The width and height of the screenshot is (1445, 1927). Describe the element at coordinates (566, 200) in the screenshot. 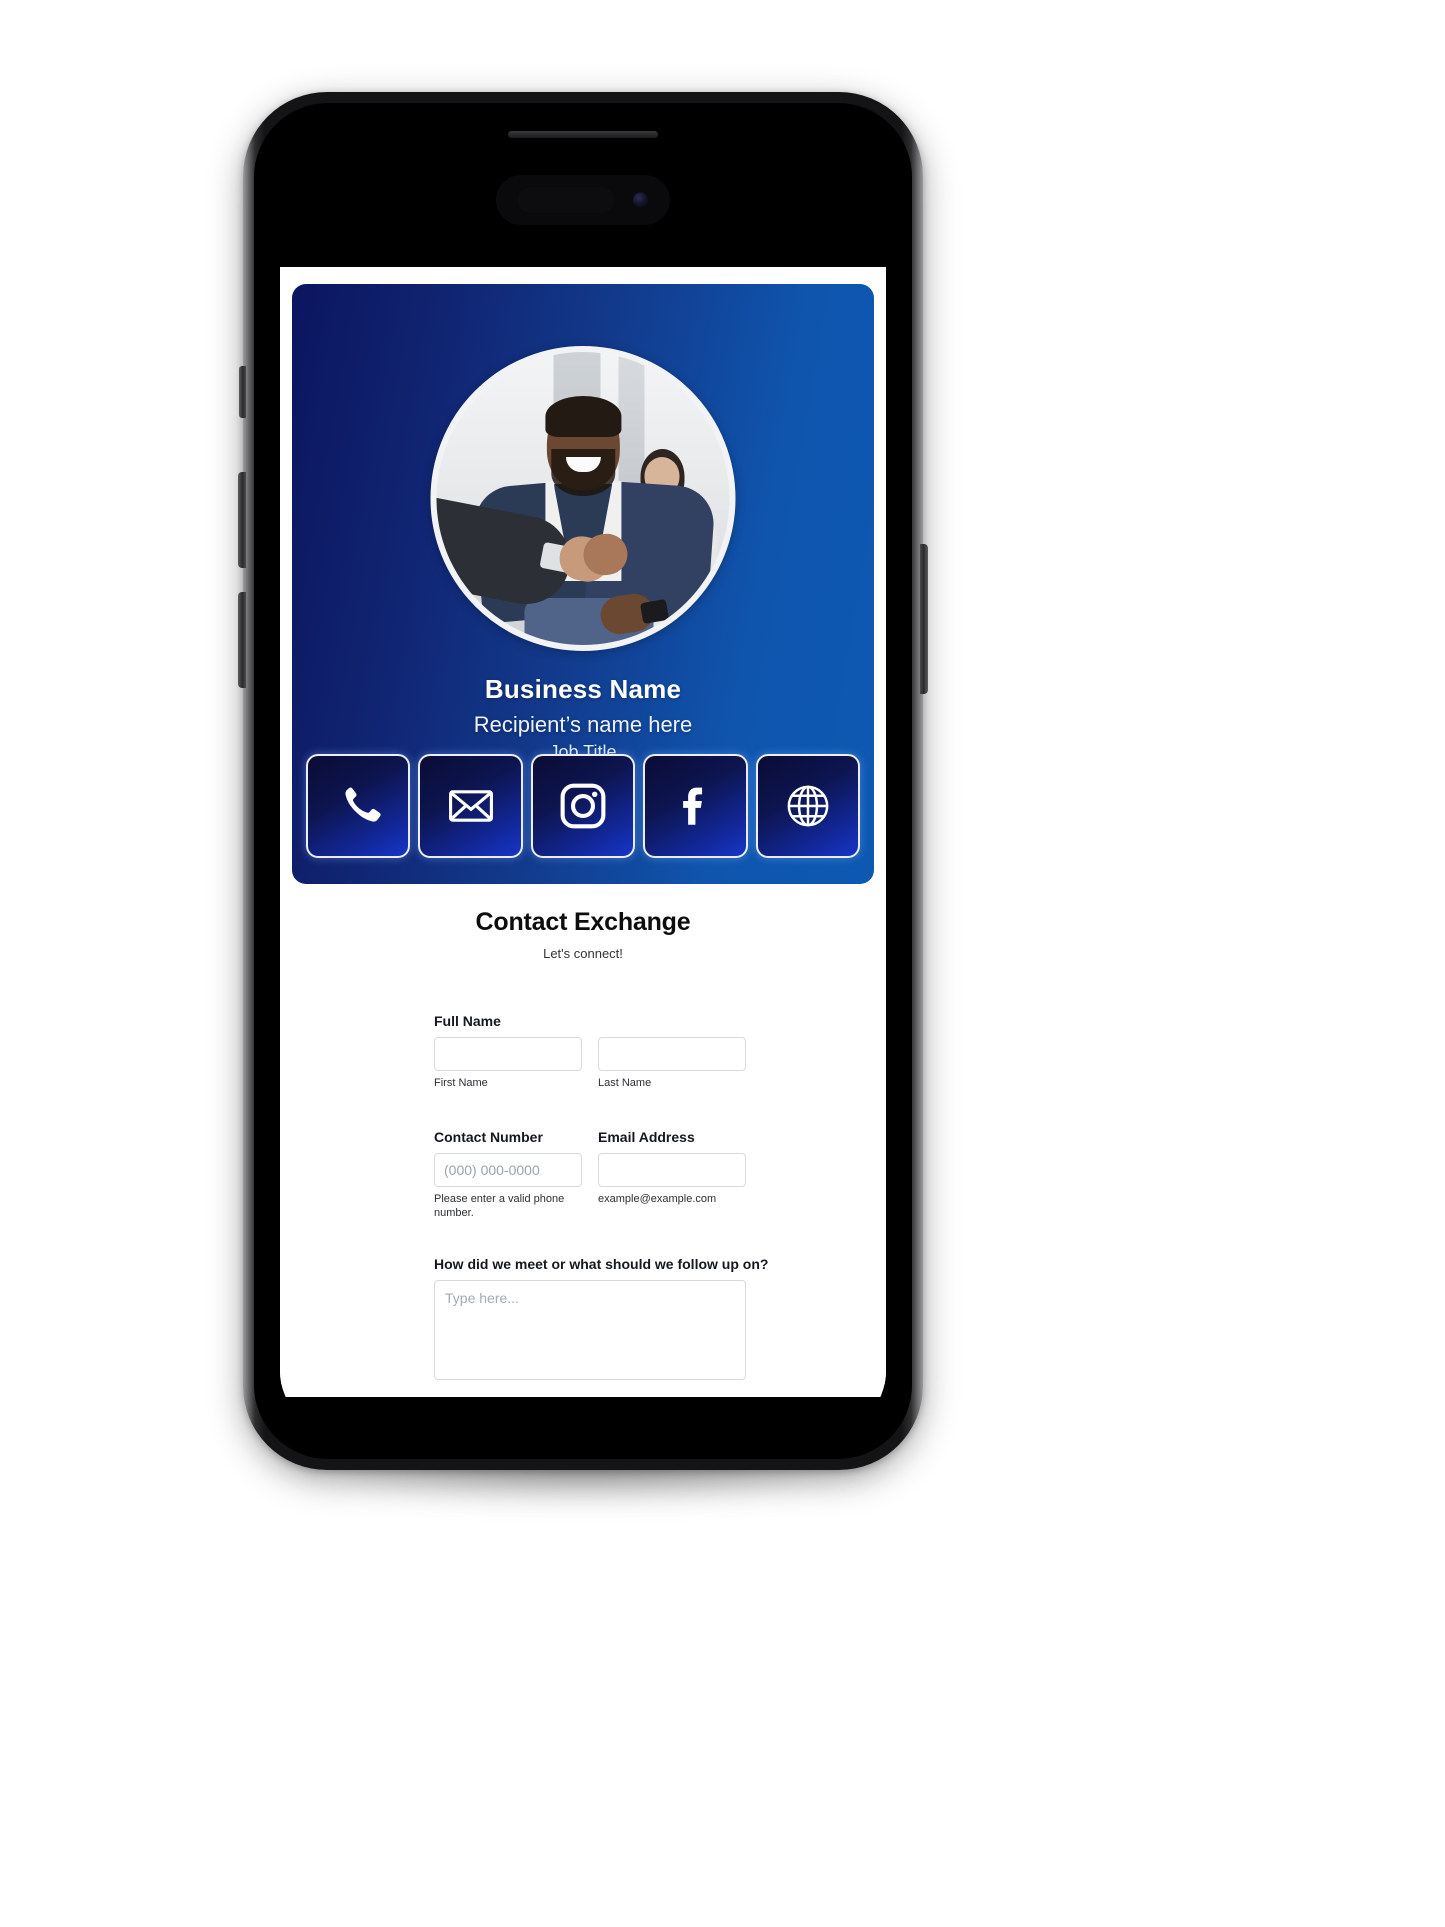

I see `island-speaker-icon` at that location.